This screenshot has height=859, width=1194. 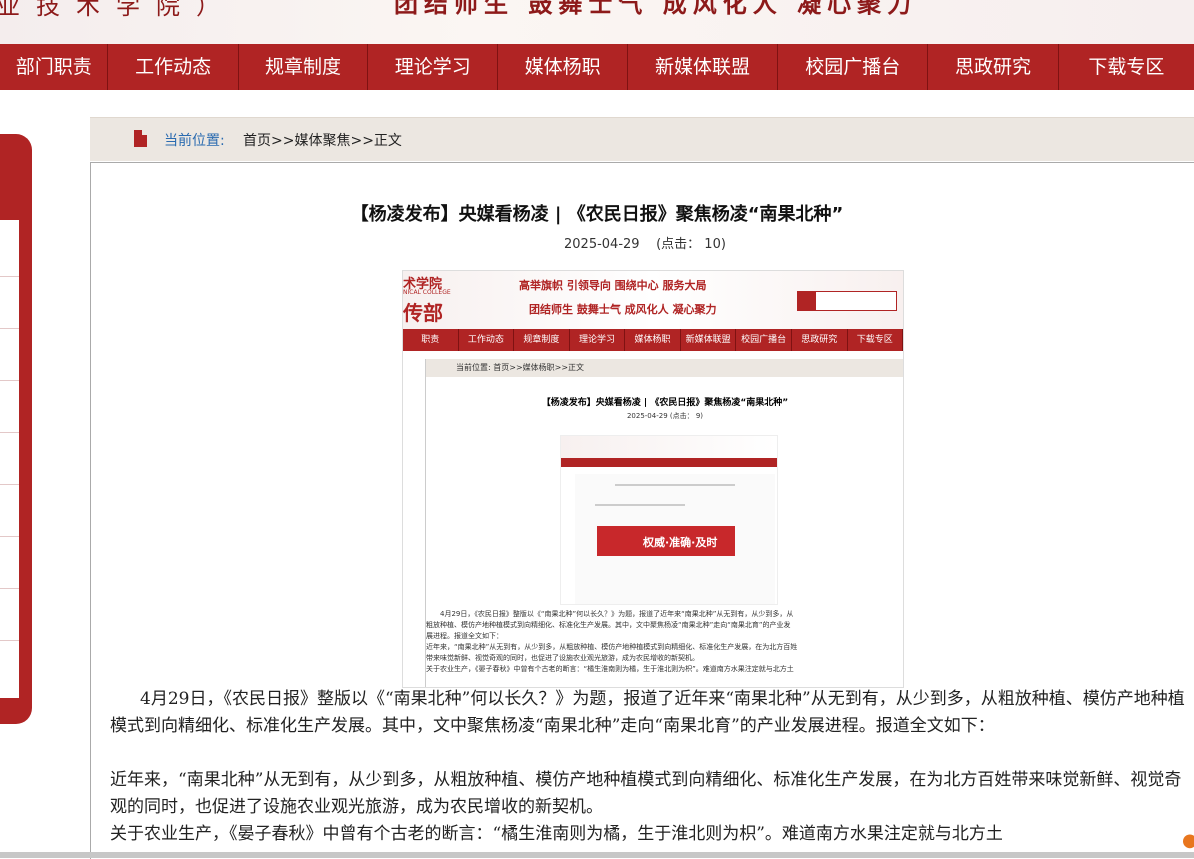 What do you see at coordinates (847, 301) in the screenshot?
I see `embedded-search-box` at bounding box center [847, 301].